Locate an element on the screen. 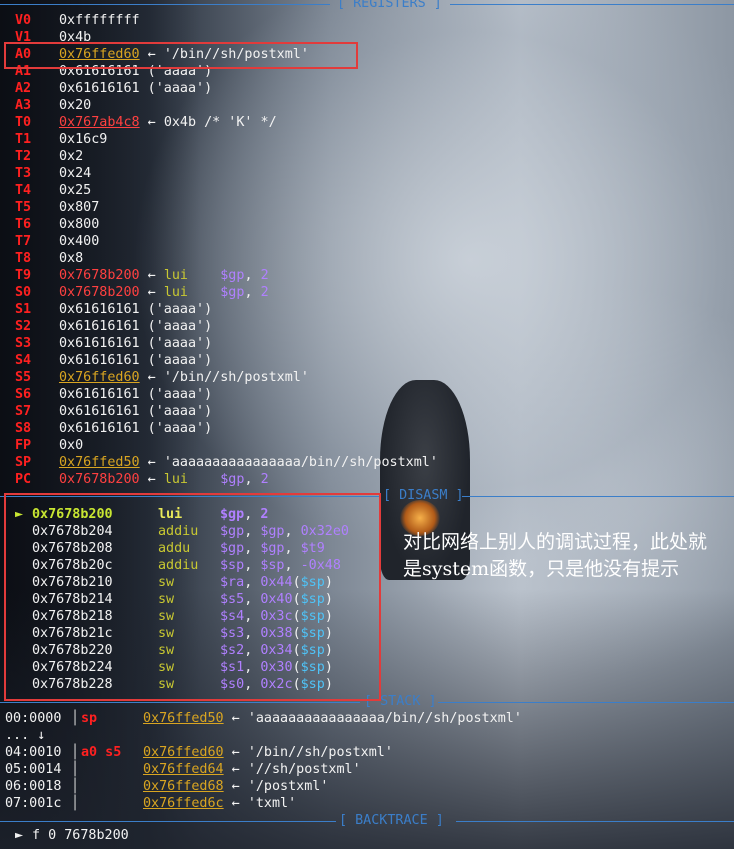 The height and width of the screenshot is (849, 734). register-name: S0 is located at coordinates (23, 292).